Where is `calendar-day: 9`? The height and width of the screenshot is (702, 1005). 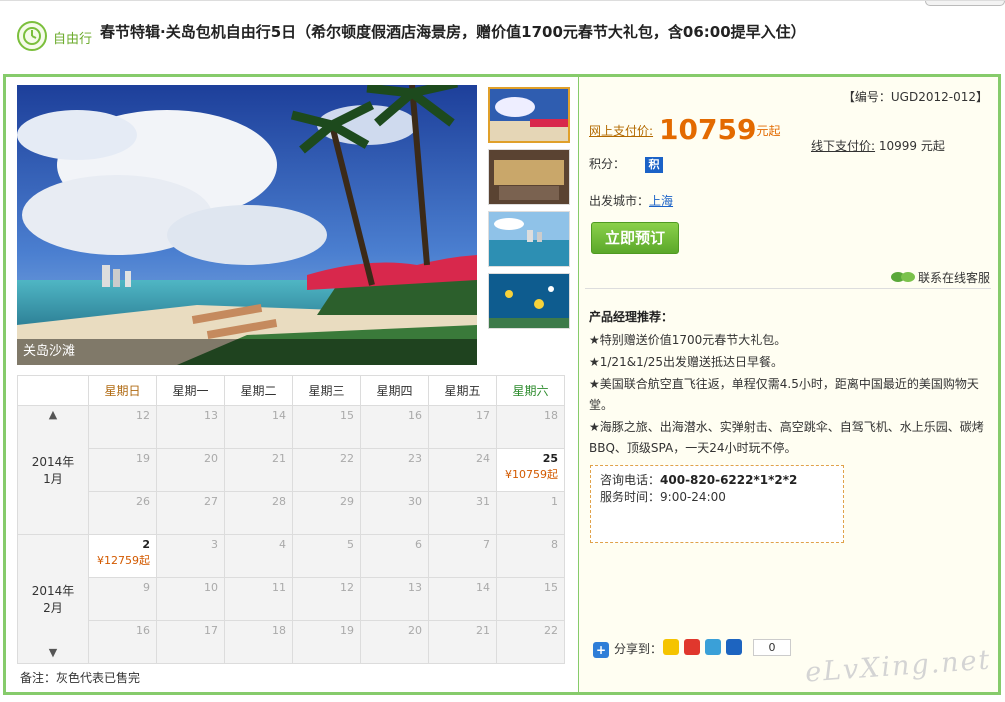
calendar-day: 9 is located at coordinates (122, 599).